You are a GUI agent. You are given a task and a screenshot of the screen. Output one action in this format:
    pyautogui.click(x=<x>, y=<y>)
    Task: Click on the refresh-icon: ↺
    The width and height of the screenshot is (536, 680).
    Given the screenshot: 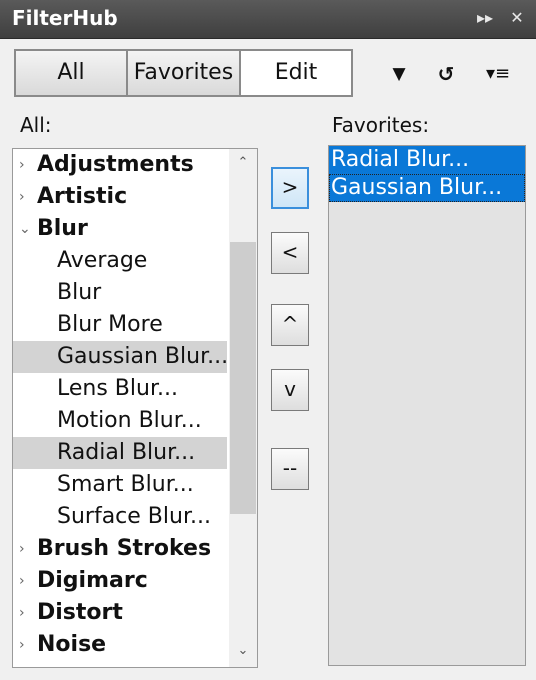 What is the action you would take?
    pyautogui.click(x=446, y=74)
    